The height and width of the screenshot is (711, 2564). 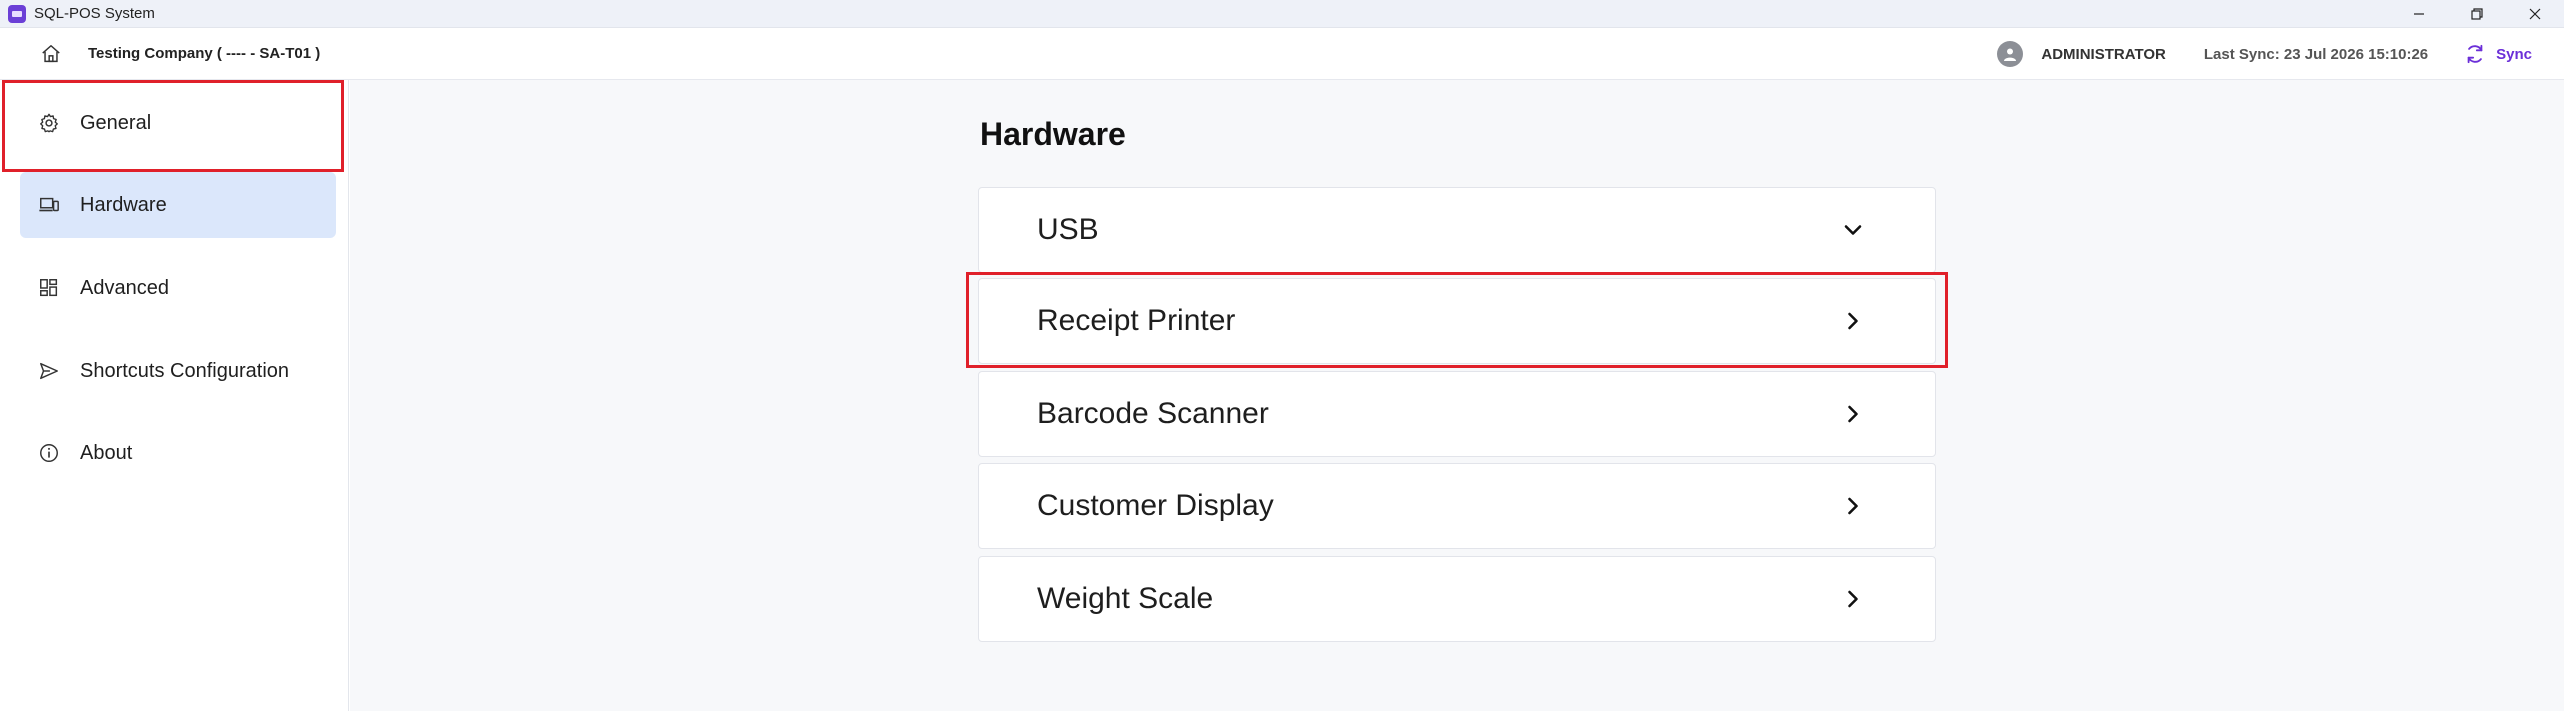 I want to click on user-icon, so click(x=2010, y=54).